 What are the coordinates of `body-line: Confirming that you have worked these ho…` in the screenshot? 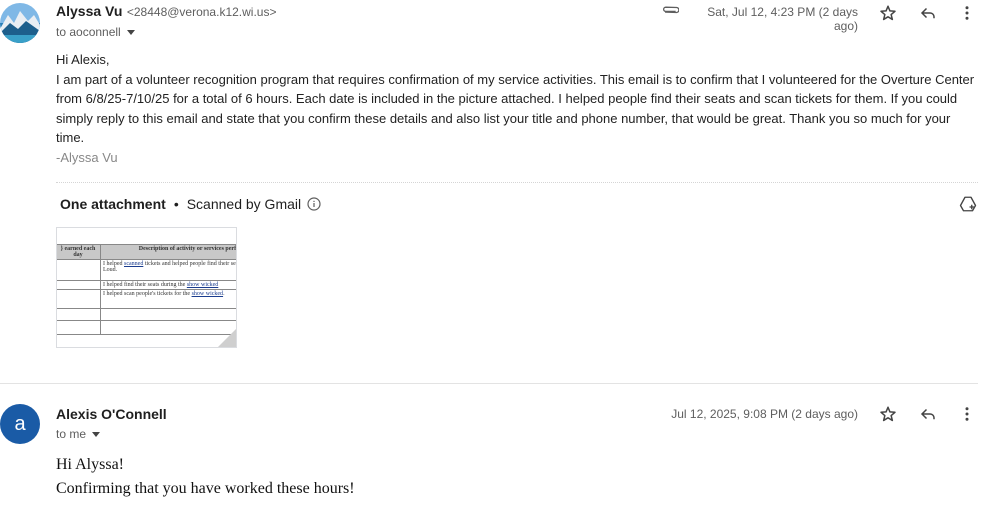 It's located at (205, 488).